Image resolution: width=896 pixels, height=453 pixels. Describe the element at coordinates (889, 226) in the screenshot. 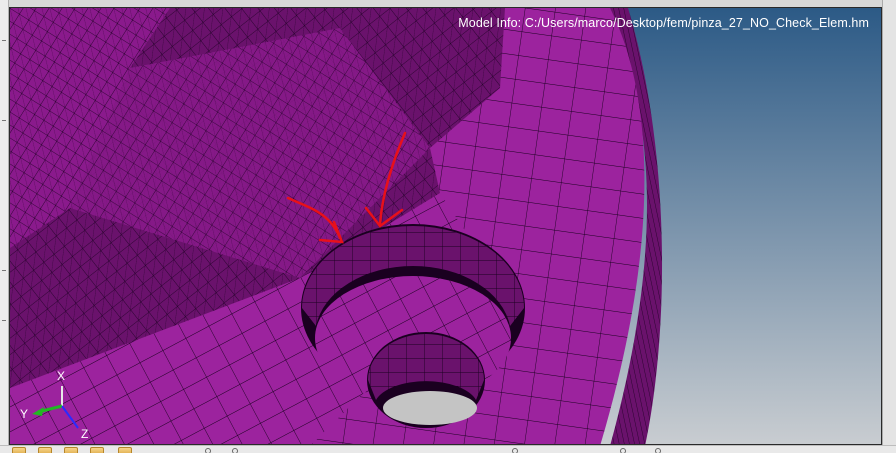

I see `right-panel-edge` at that location.